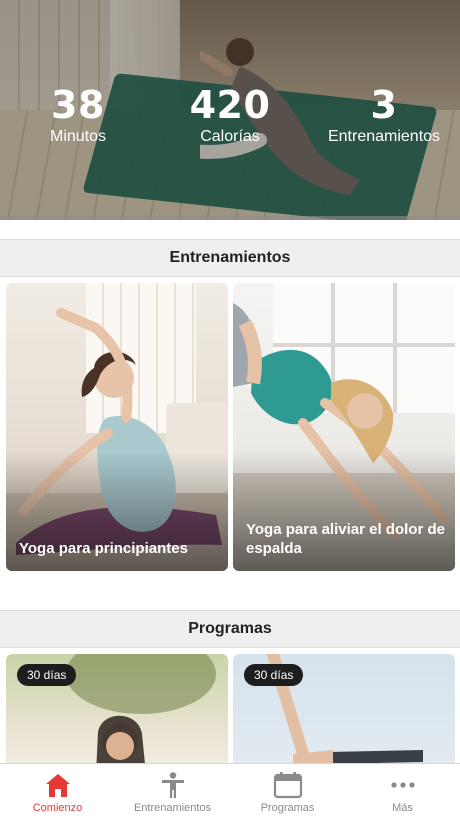 The width and height of the screenshot is (460, 818). I want to click on hero-divider, so click(230, 218).